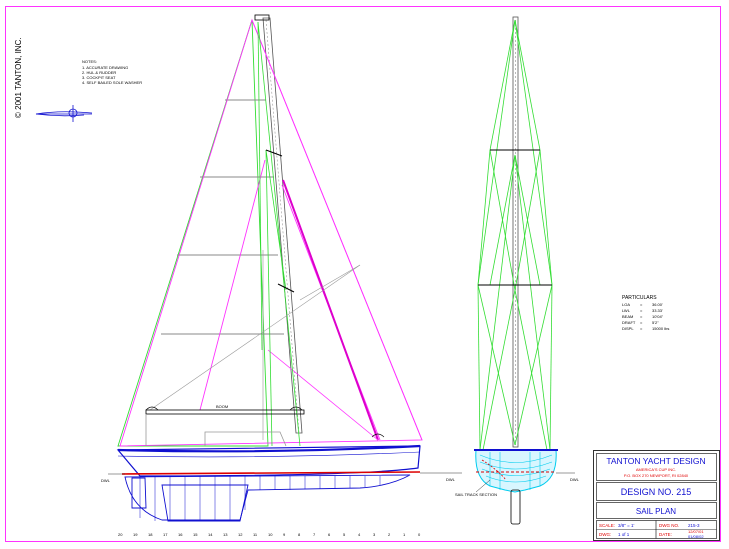 The image size is (729, 549). Describe the element at coordinates (515, 217) in the screenshot. I see `front-spreaders` at that location.